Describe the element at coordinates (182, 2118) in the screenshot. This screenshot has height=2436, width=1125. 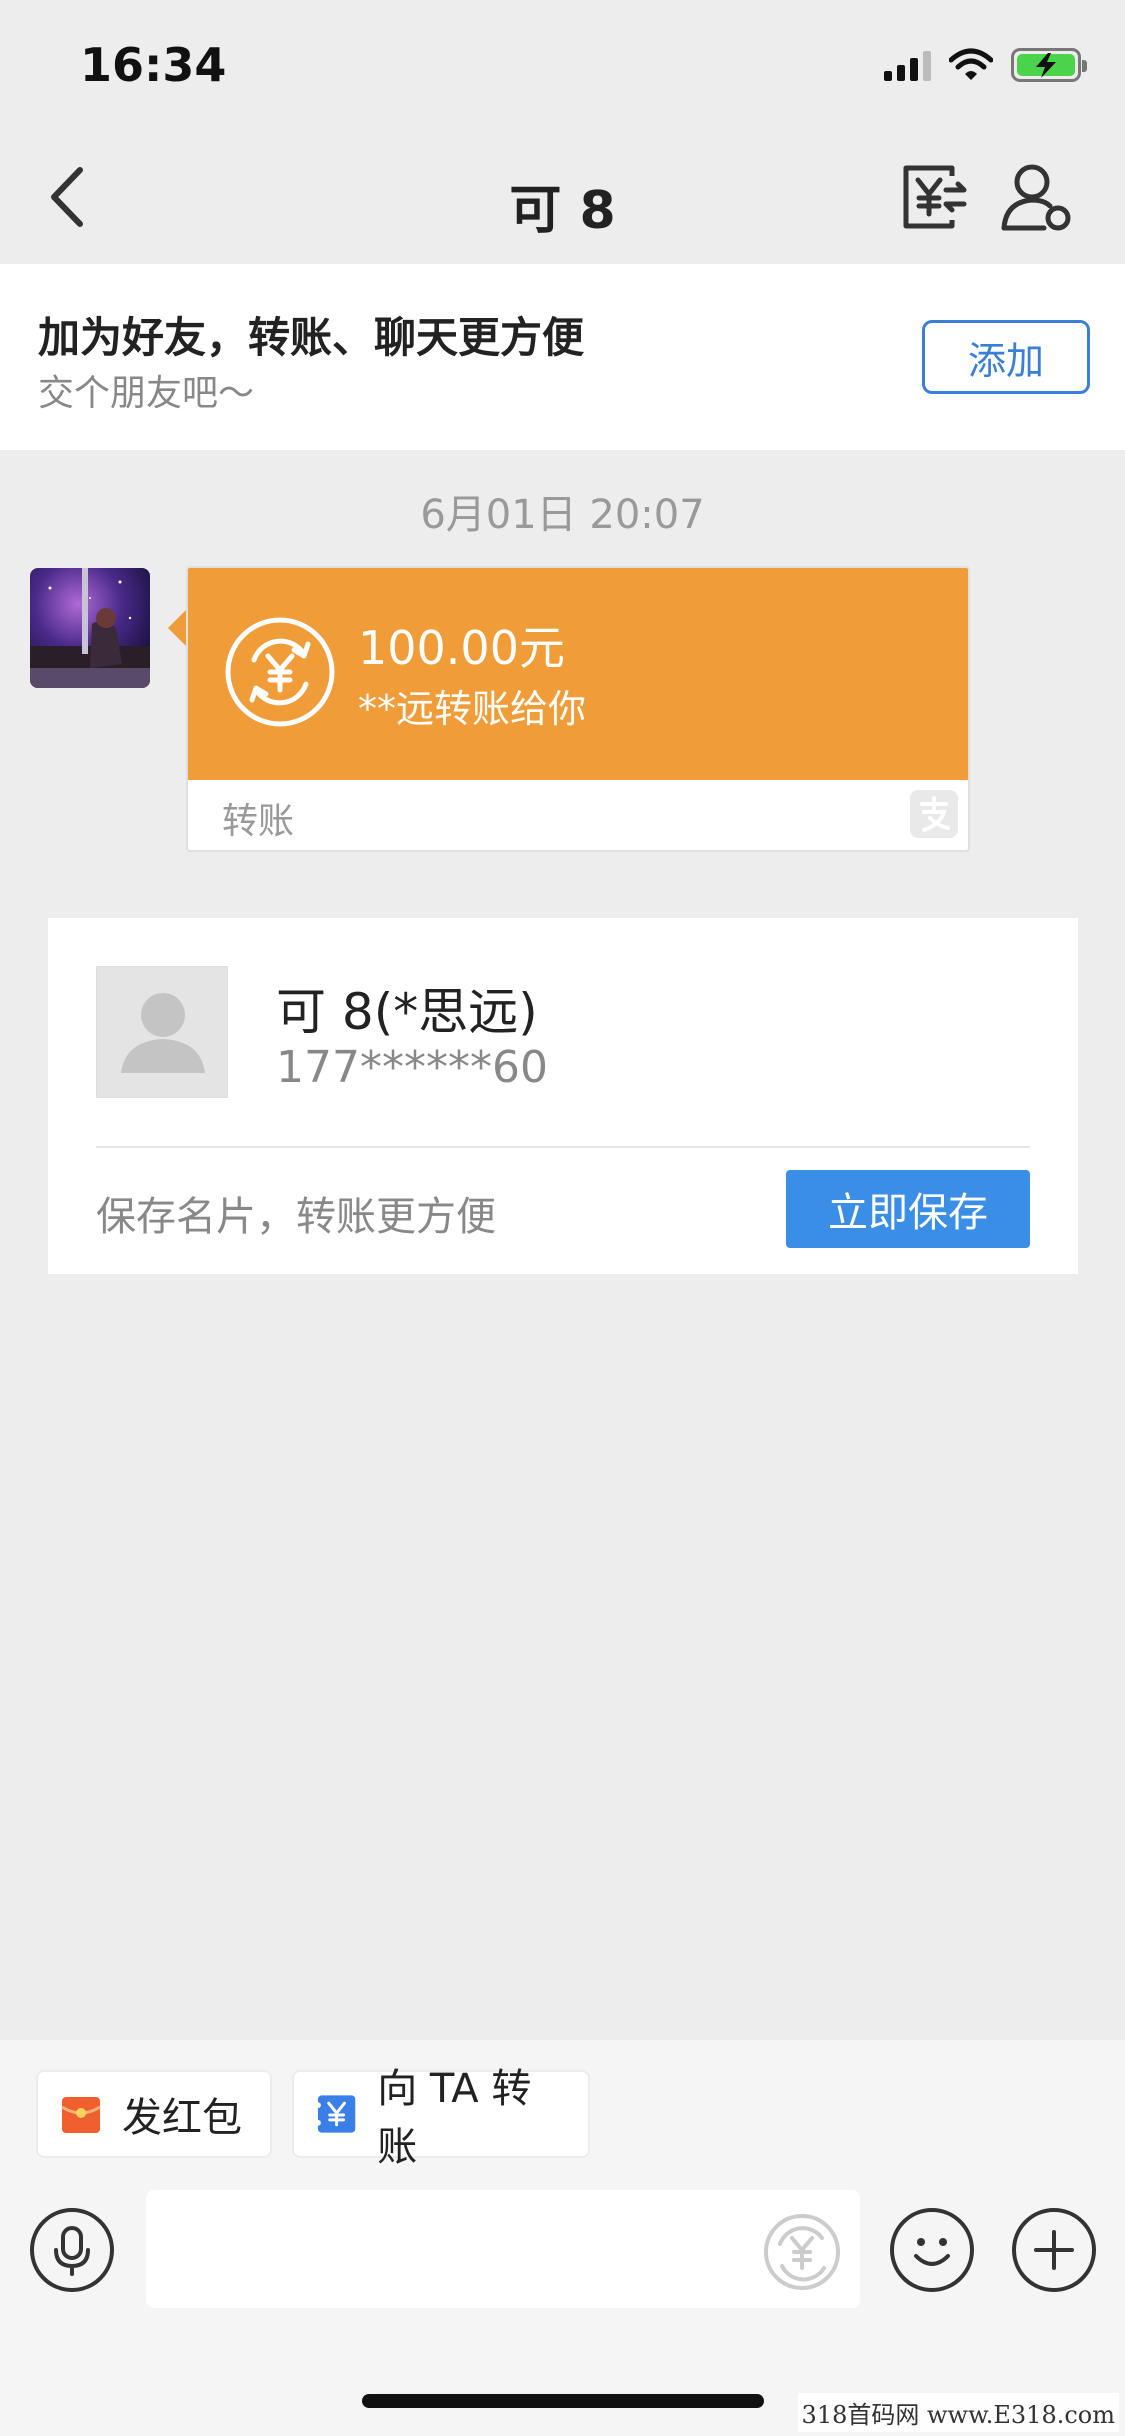
I see `send-red-packet-label: 发红包` at that location.